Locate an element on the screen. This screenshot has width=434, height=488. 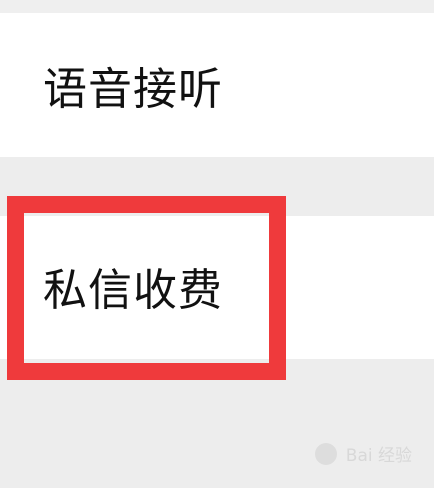
watermark-text: Bai 经验 is located at coordinates (378, 456).